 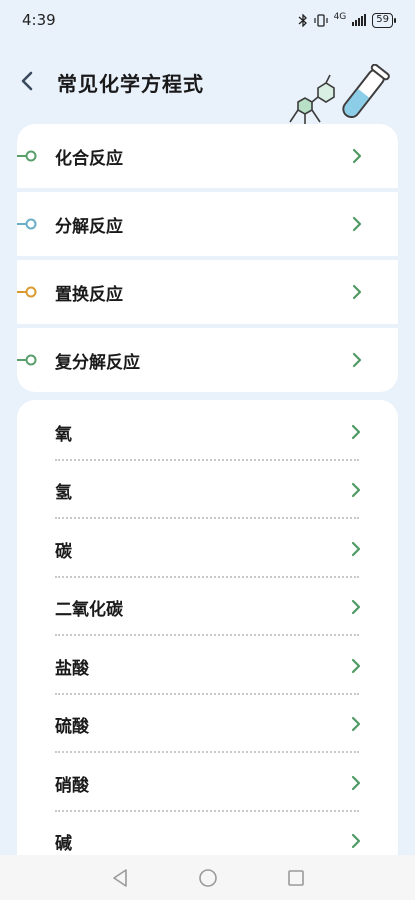 I want to click on list-item-hydrogen: 氢, so click(x=208, y=490).